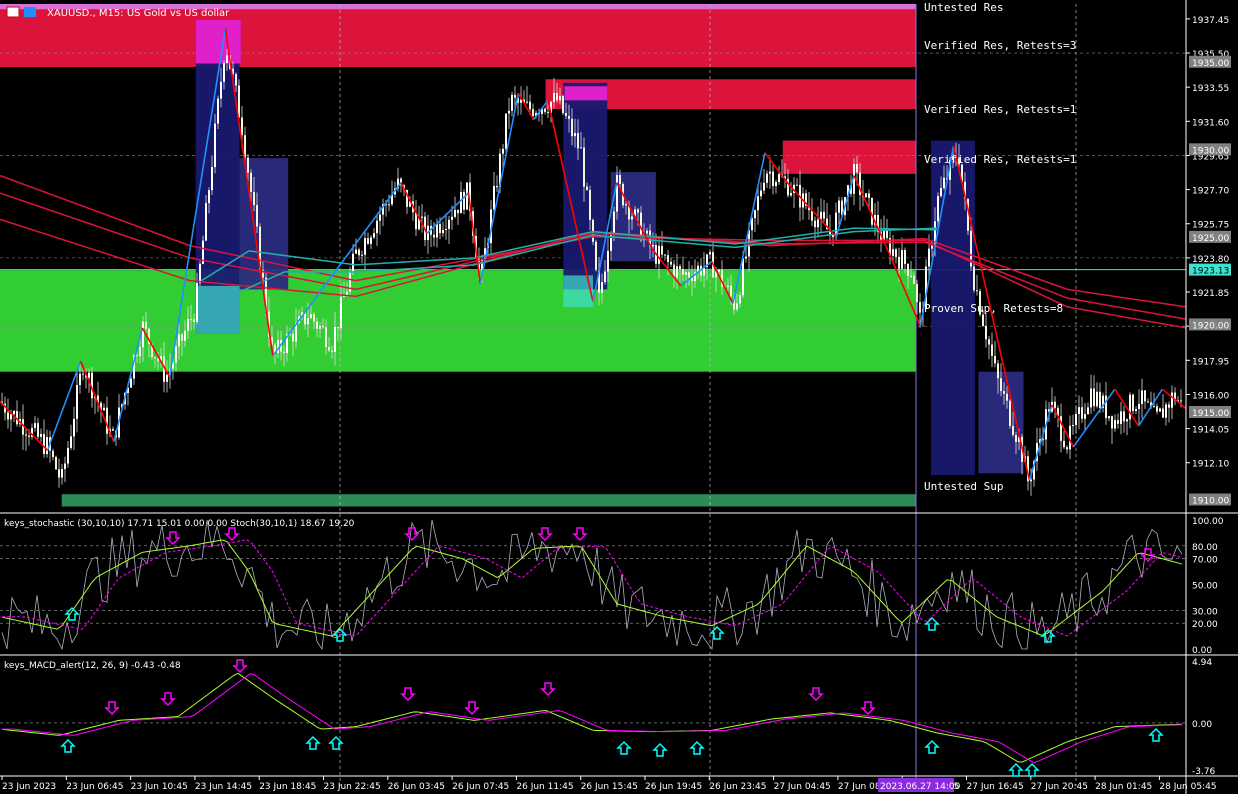 The width and height of the screenshot is (1238, 794). Describe the element at coordinates (1210, 396) in the screenshot. I see `price-tick-label: 1916.00` at that location.